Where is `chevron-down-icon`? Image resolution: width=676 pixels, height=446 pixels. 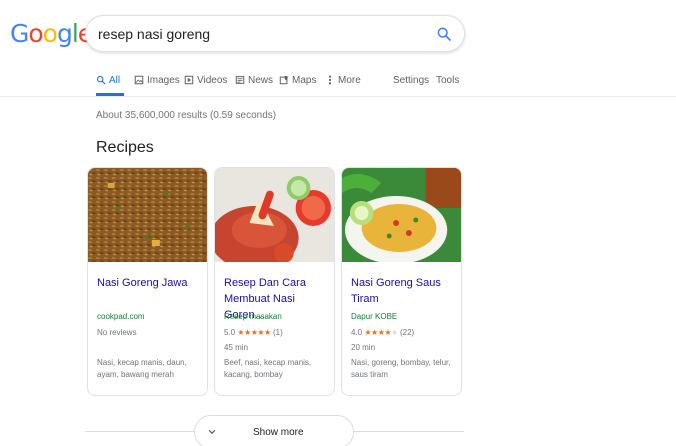
chevron-down-icon is located at coordinates (212, 432).